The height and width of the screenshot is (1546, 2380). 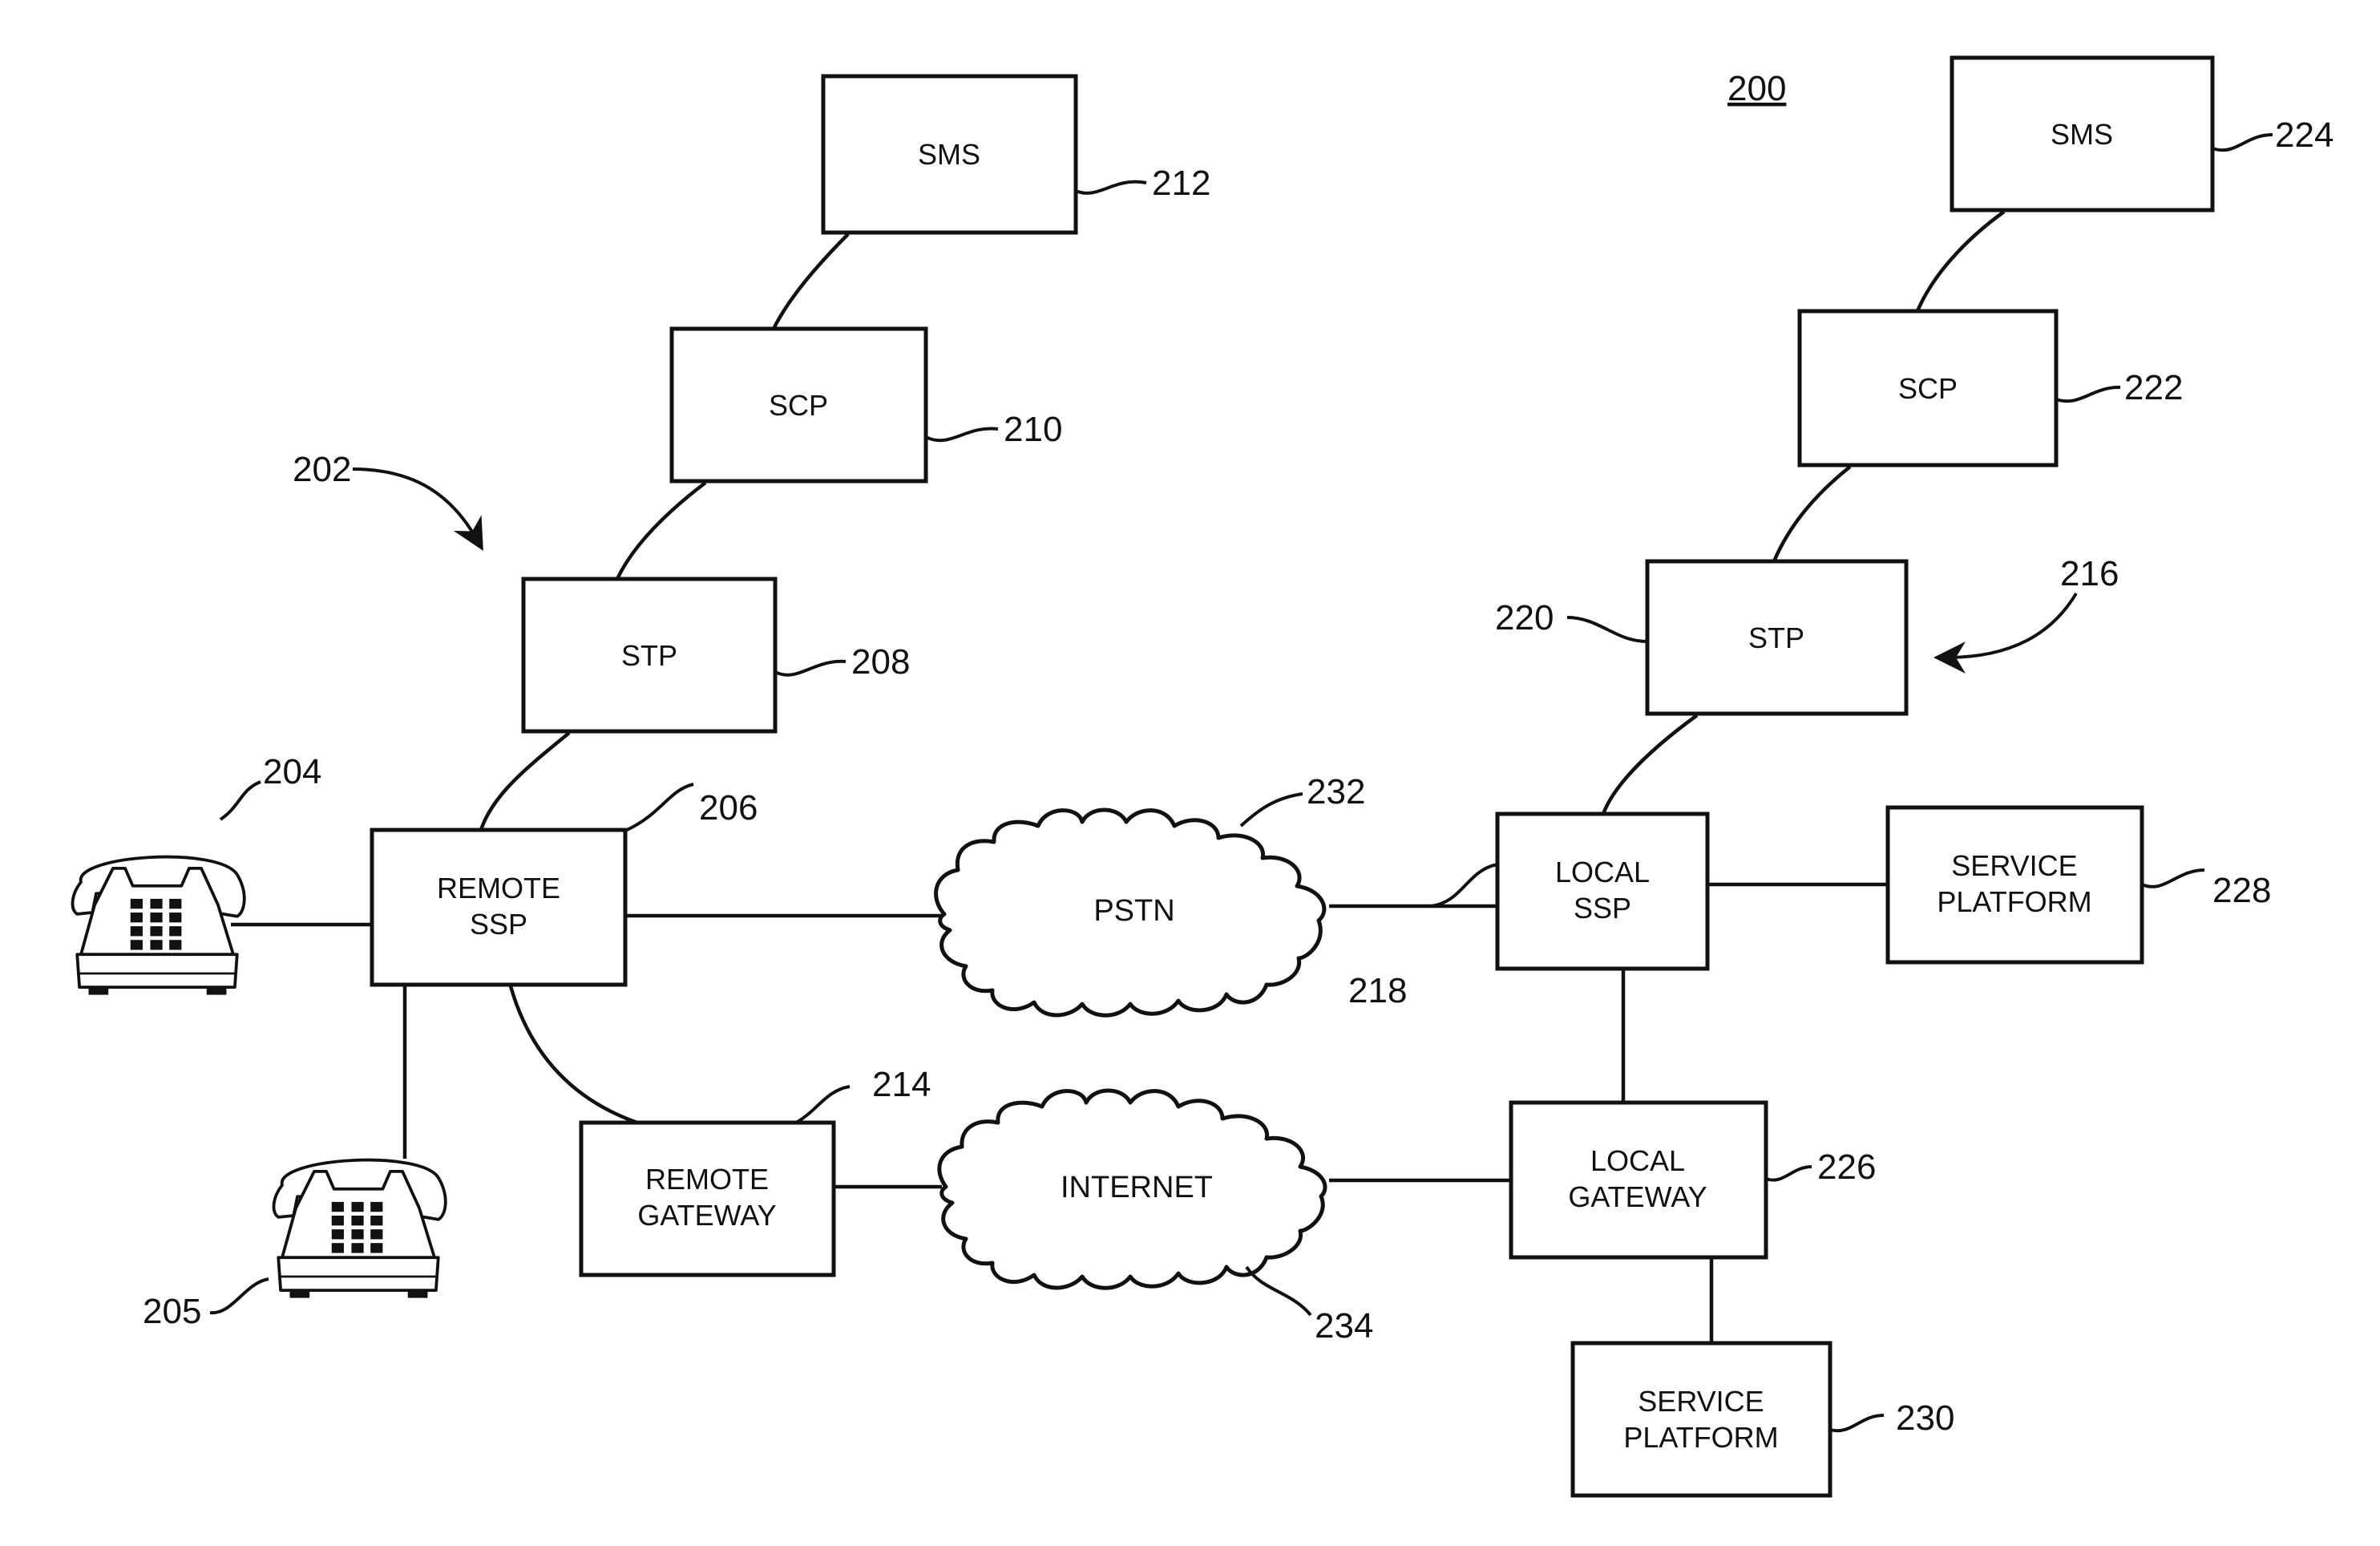 I want to click on scp-222: SCP, so click(x=1928, y=388).